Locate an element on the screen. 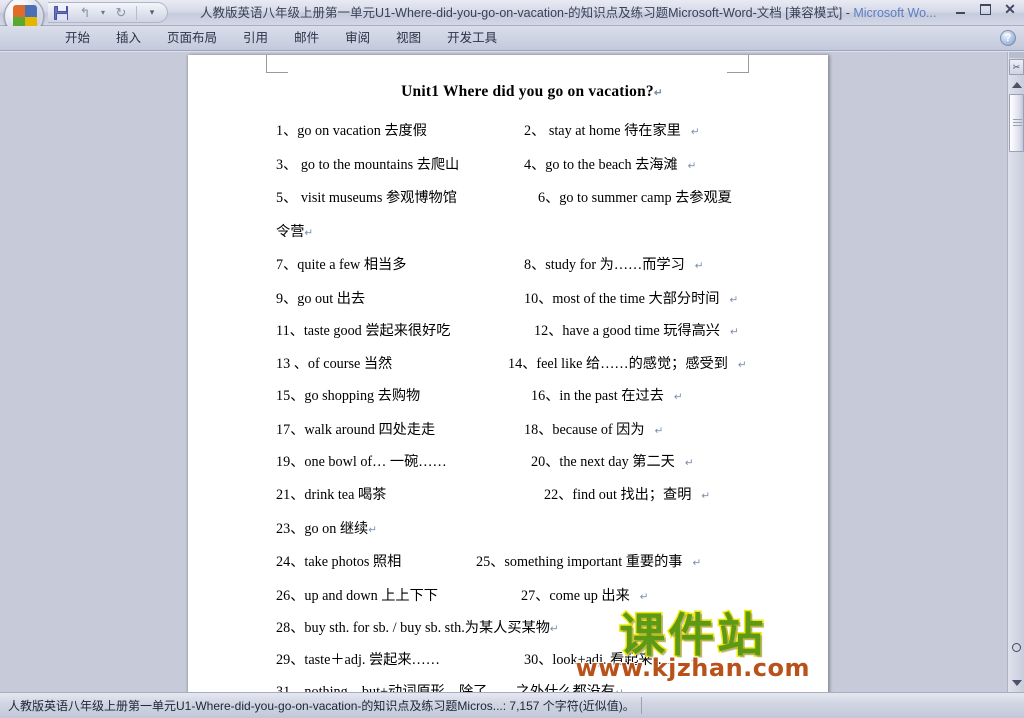 The width and height of the screenshot is (1024, 718). vocabulary-entry-right: 27、come up 出来 ↵ is located at coordinates (585, 595).